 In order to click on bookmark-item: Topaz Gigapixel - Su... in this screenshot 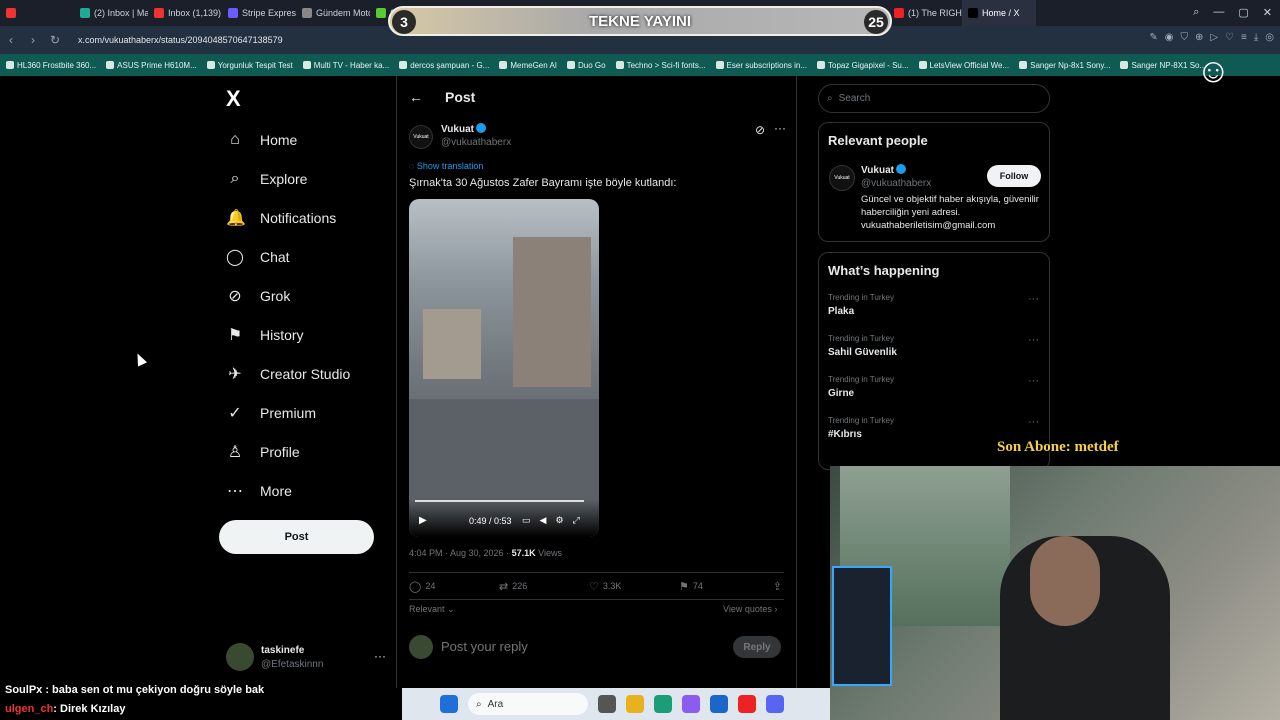, I will do `click(863, 65)`.